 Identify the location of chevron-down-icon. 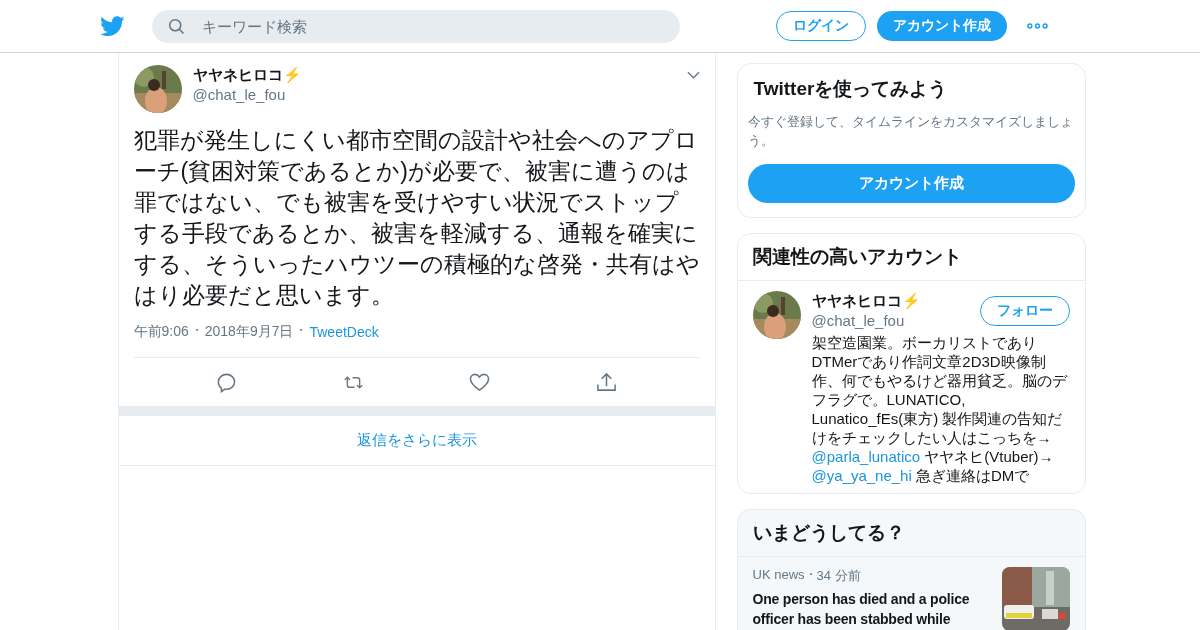
(693, 75).